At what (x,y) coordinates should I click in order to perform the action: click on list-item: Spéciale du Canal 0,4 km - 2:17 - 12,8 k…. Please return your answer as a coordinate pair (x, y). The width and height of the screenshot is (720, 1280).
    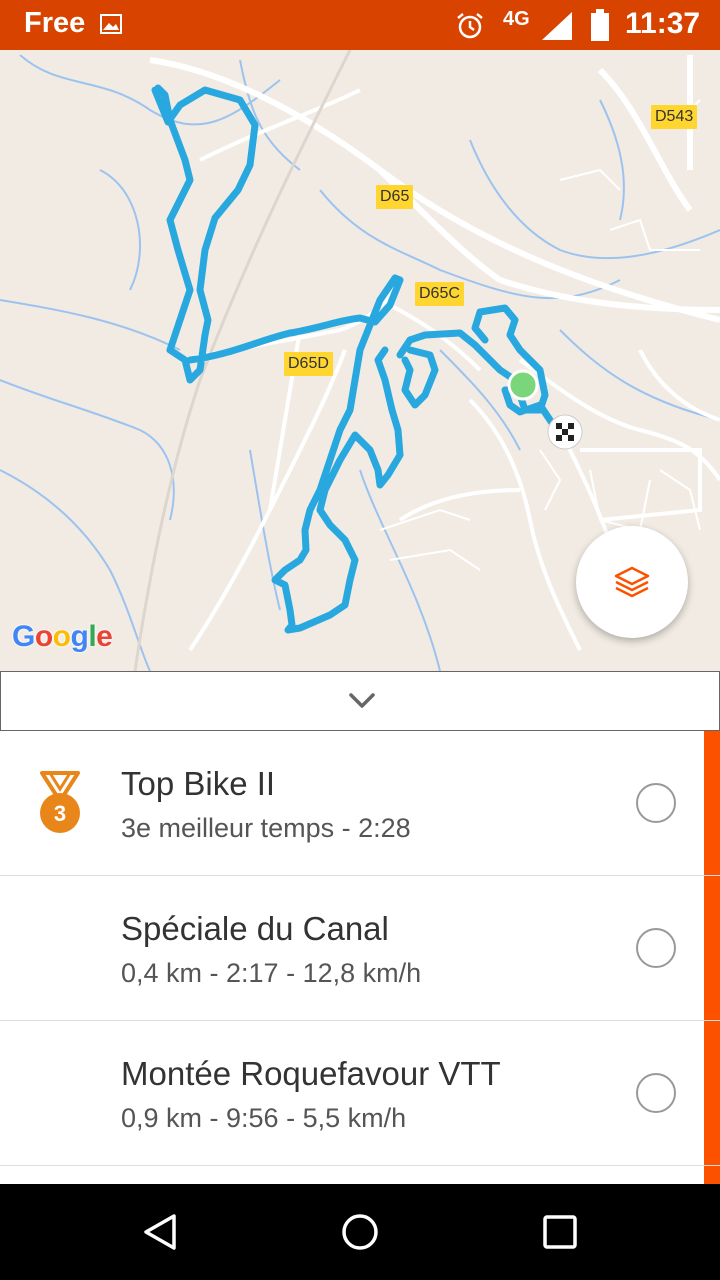
    Looking at the image, I should click on (360, 948).